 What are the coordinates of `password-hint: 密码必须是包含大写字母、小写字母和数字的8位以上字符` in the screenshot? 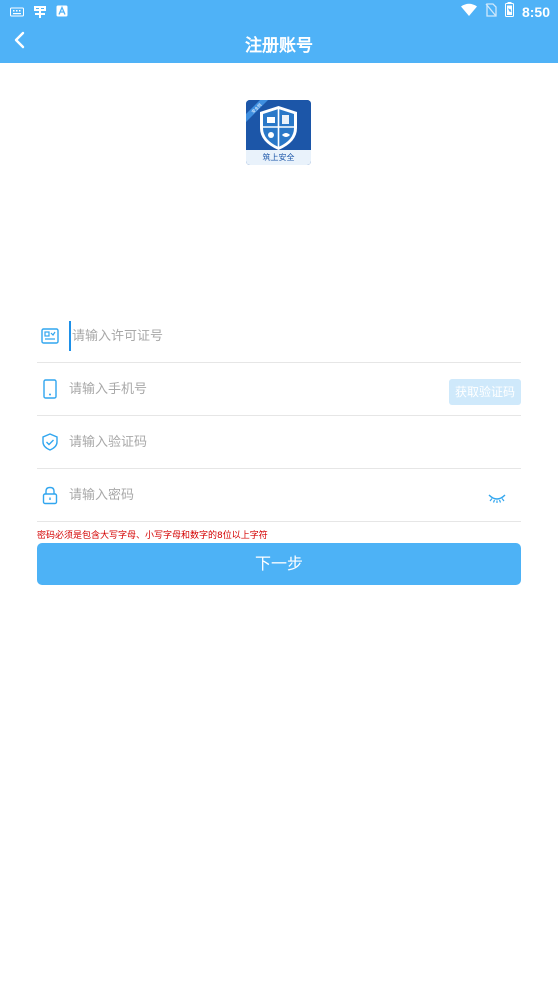 It's located at (152, 536).